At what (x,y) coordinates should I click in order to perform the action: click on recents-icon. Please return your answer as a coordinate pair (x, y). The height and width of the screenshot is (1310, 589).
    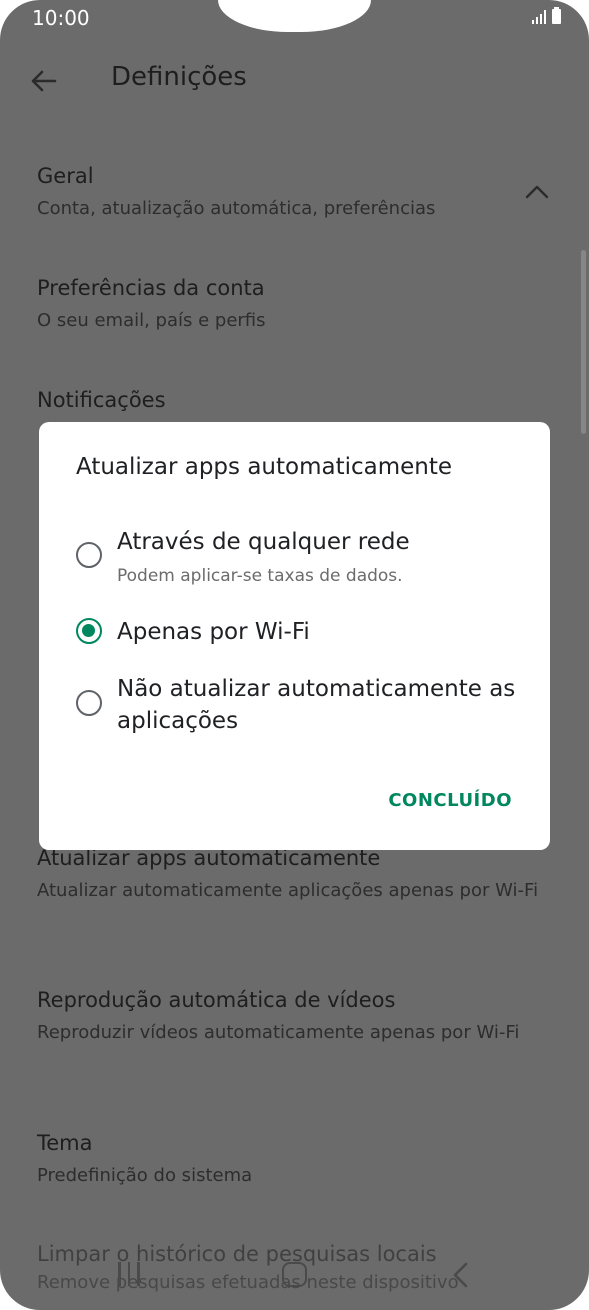
    Looking at the image, I should click on (129, 1274).